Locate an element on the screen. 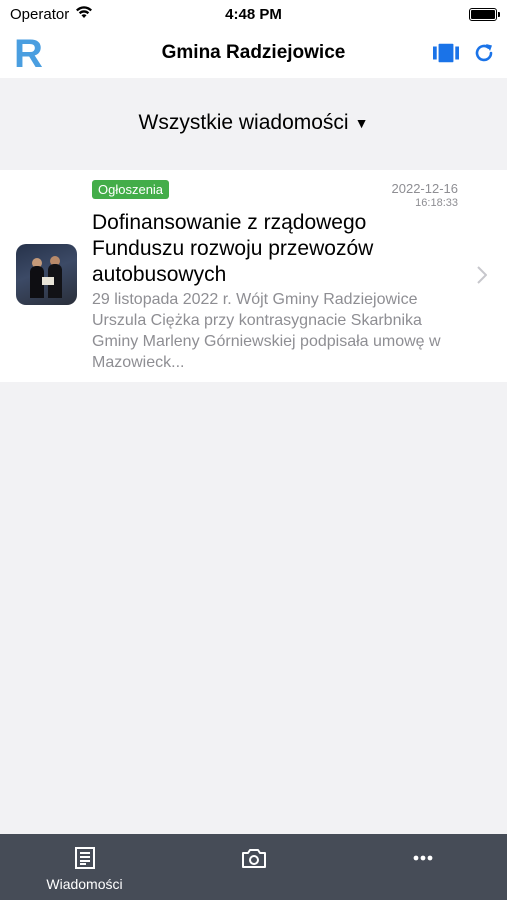 This screenshot has height=900, width=507. tab-news: Wiadomości is located at coordinates (84, 867).